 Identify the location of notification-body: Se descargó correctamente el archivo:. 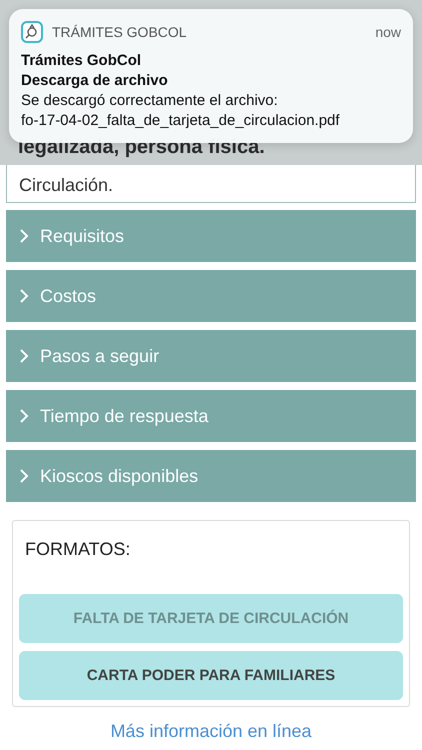
(150, 101).